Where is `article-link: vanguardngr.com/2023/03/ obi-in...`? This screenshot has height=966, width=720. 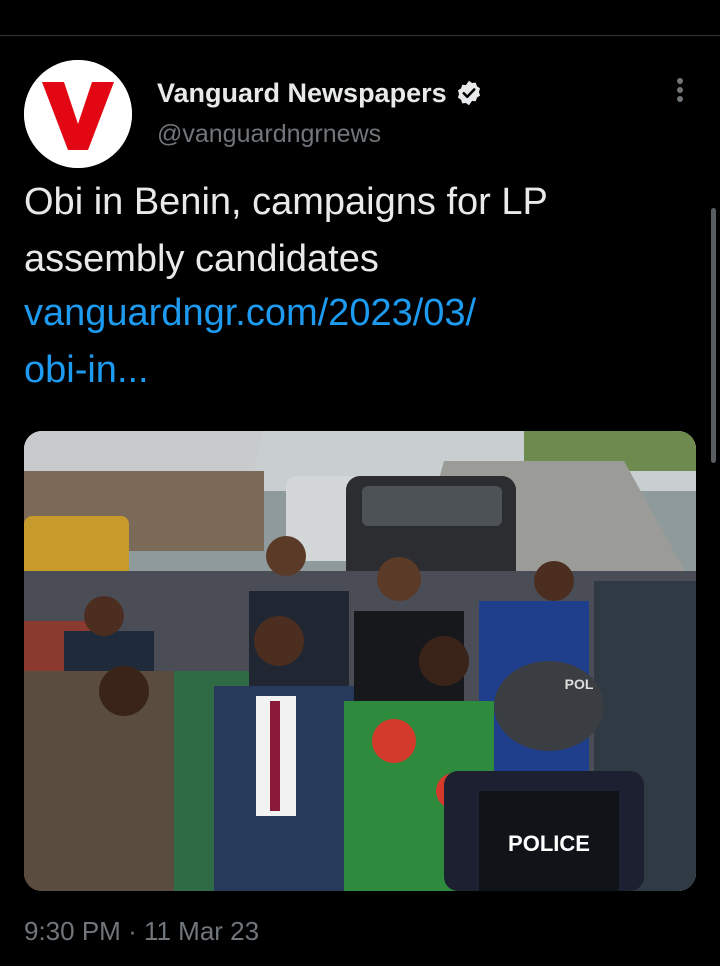
article-link: vanguardngr.com/2023/03/ obi-in... is located at coordinates (334, 342).